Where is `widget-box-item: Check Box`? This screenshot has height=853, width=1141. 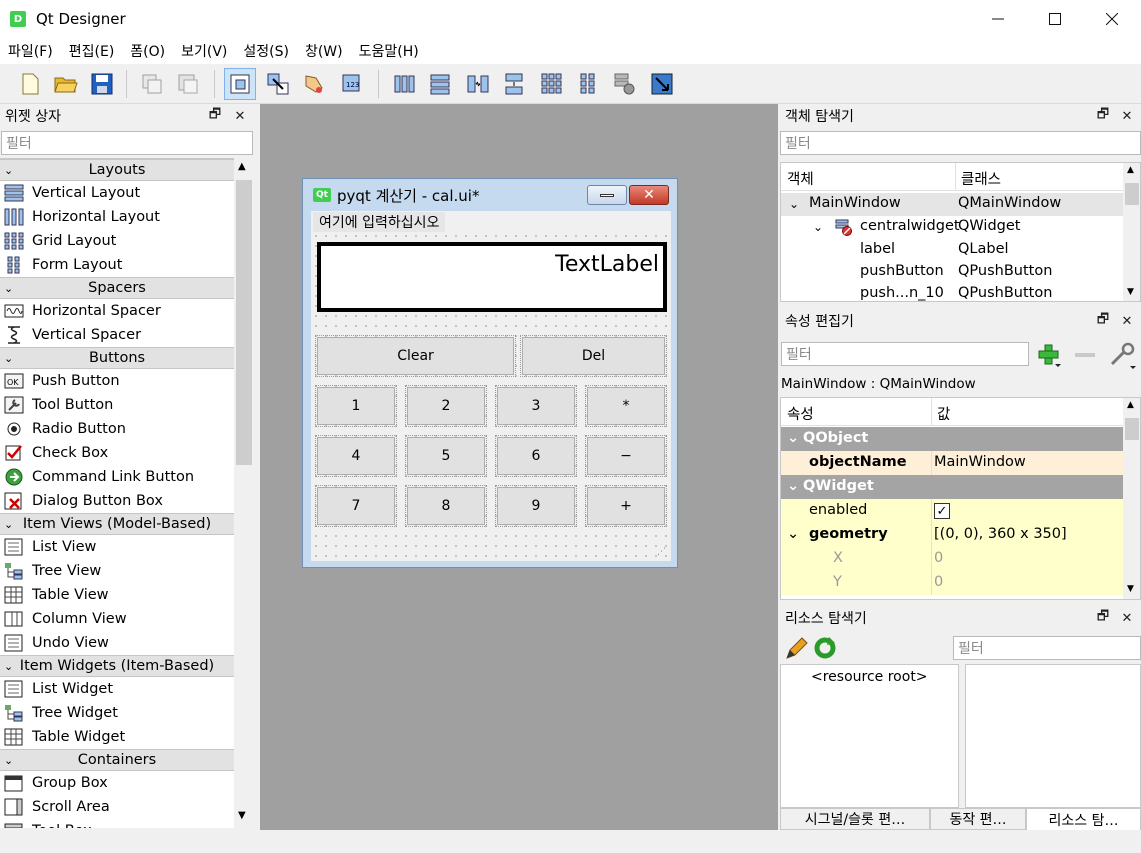
widget-box-item: Check Box is located at coordinates (117, 453).